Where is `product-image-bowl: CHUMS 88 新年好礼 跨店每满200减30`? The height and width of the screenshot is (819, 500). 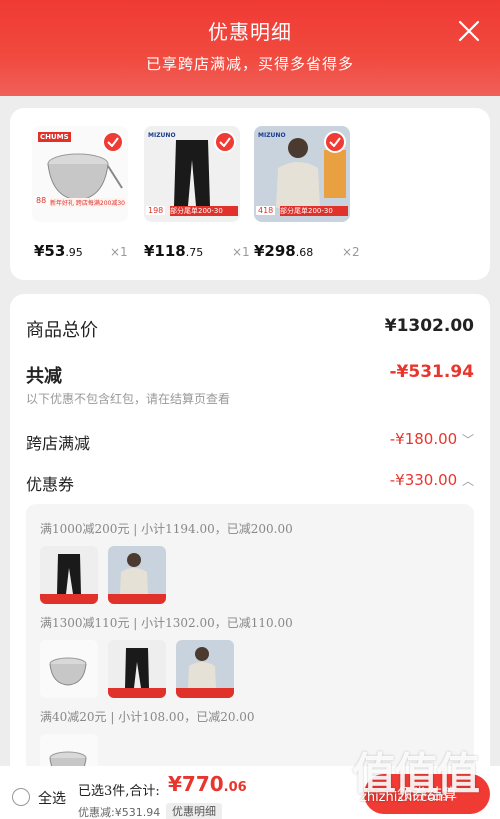 product-image-bowl: CHUMS 88 新年好礼 跨店每满200减30 is located at coordinates (80, 174).